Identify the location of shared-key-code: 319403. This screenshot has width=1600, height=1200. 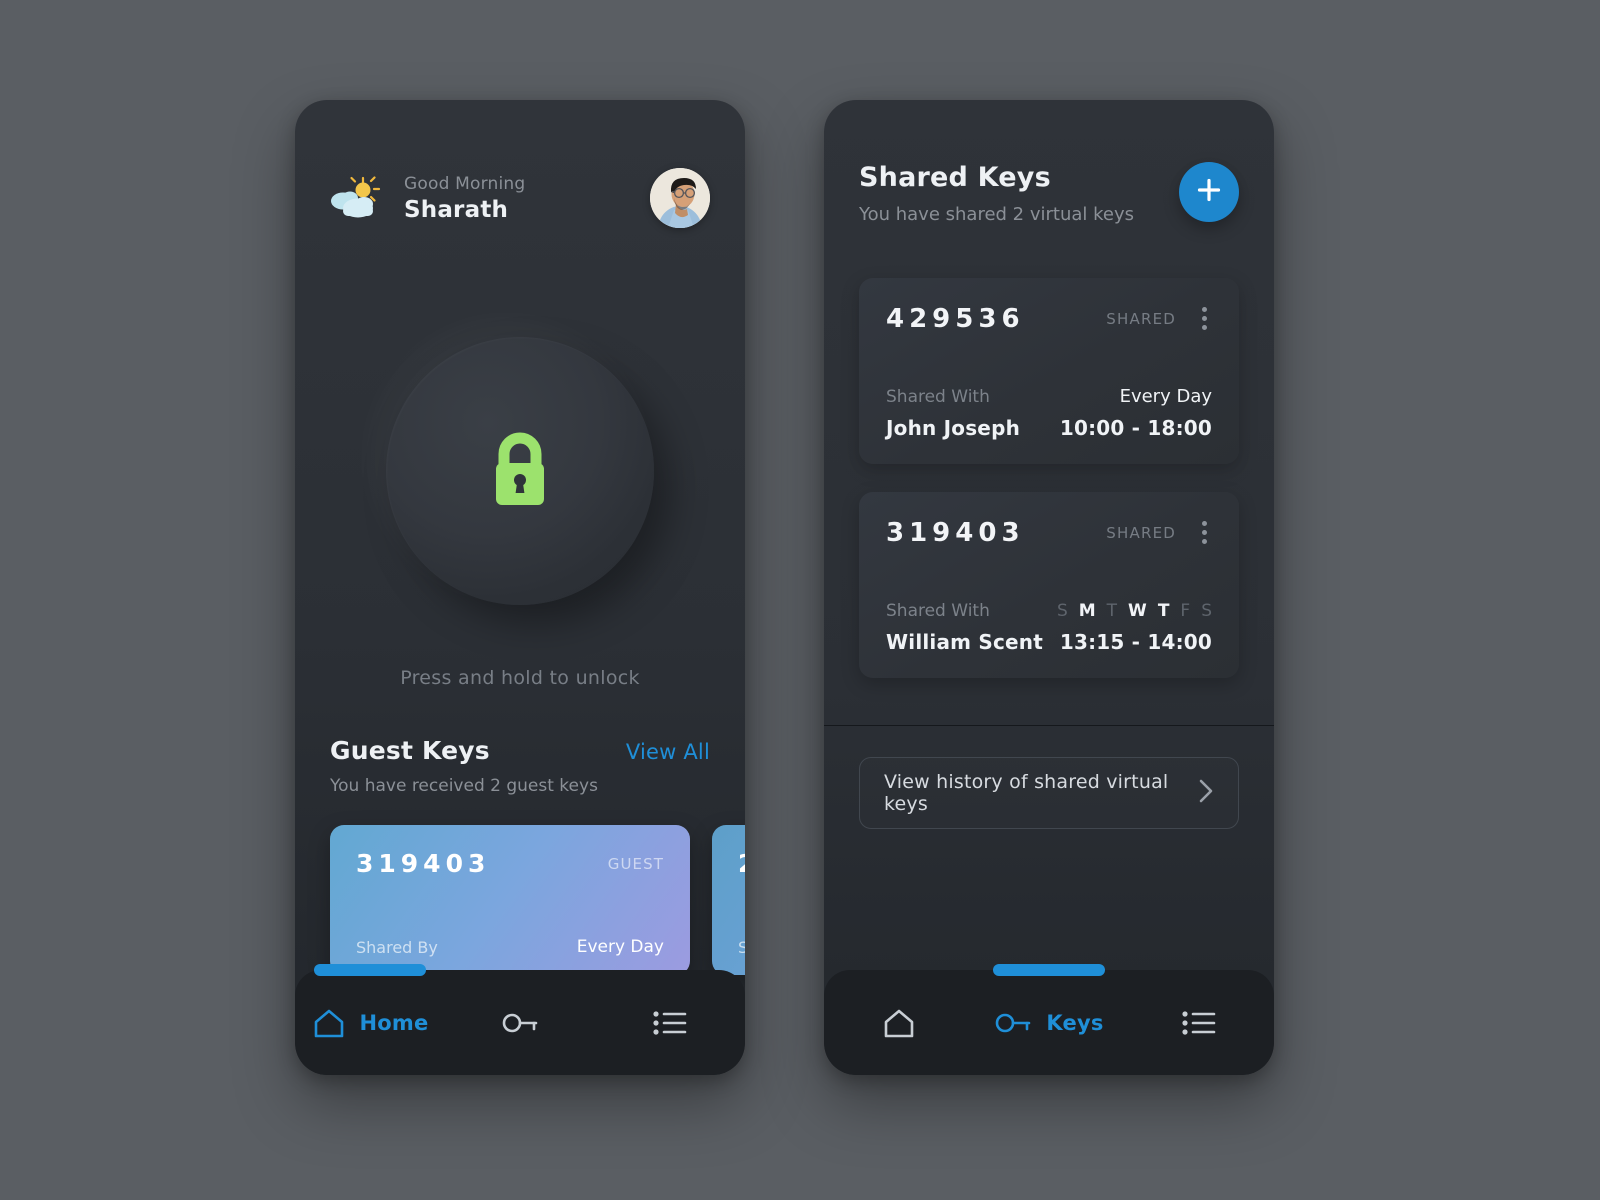
(955, 532).